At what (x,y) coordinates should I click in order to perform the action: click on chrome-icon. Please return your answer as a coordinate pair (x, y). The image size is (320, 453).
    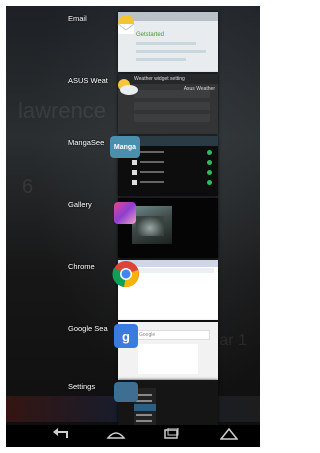
    Looking at the image, I should click on (126, 274).